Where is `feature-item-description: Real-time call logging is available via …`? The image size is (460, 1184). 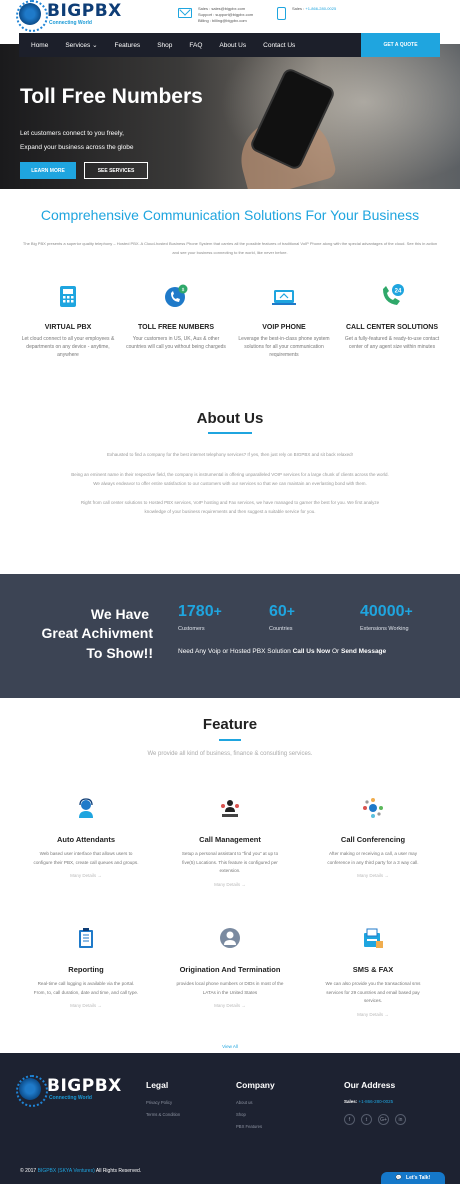
feature-item-description: Real-time call logging is available via … is located at coordinates (86, 988).